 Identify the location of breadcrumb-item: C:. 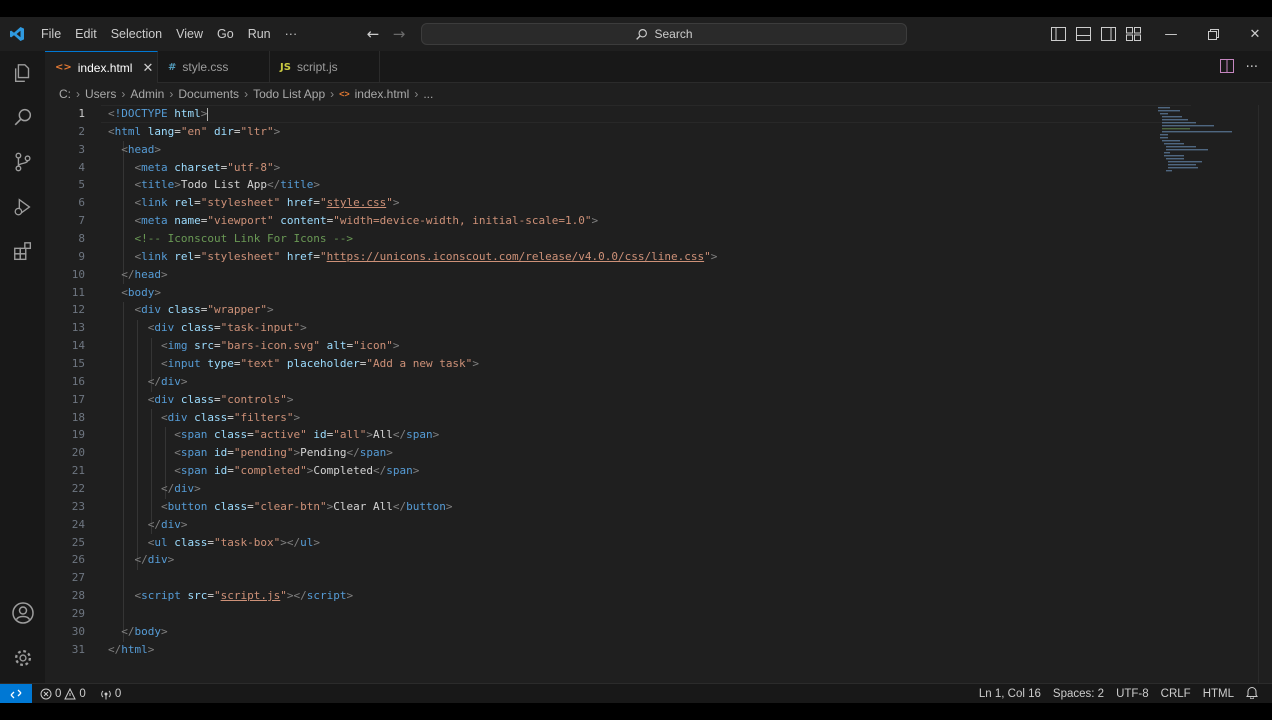
(65, 94).